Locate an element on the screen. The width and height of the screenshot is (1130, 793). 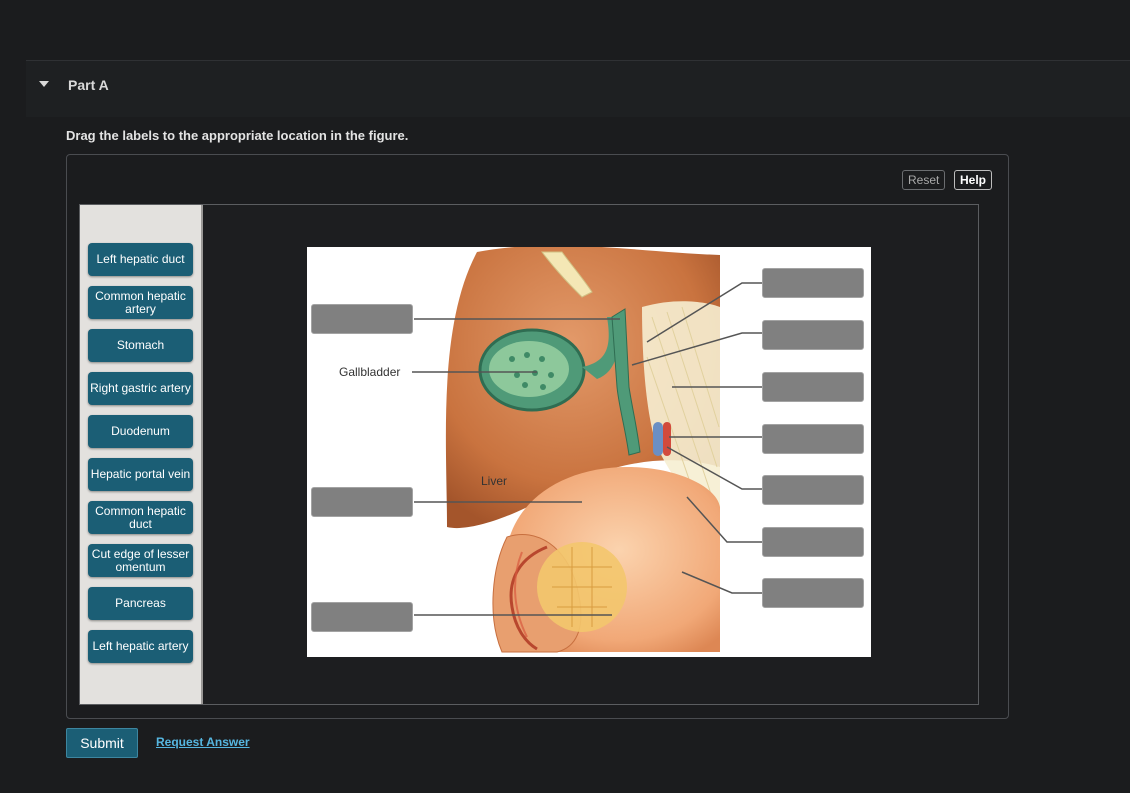
request-answer-link: Request Answer is located at coordinates (203, 742).